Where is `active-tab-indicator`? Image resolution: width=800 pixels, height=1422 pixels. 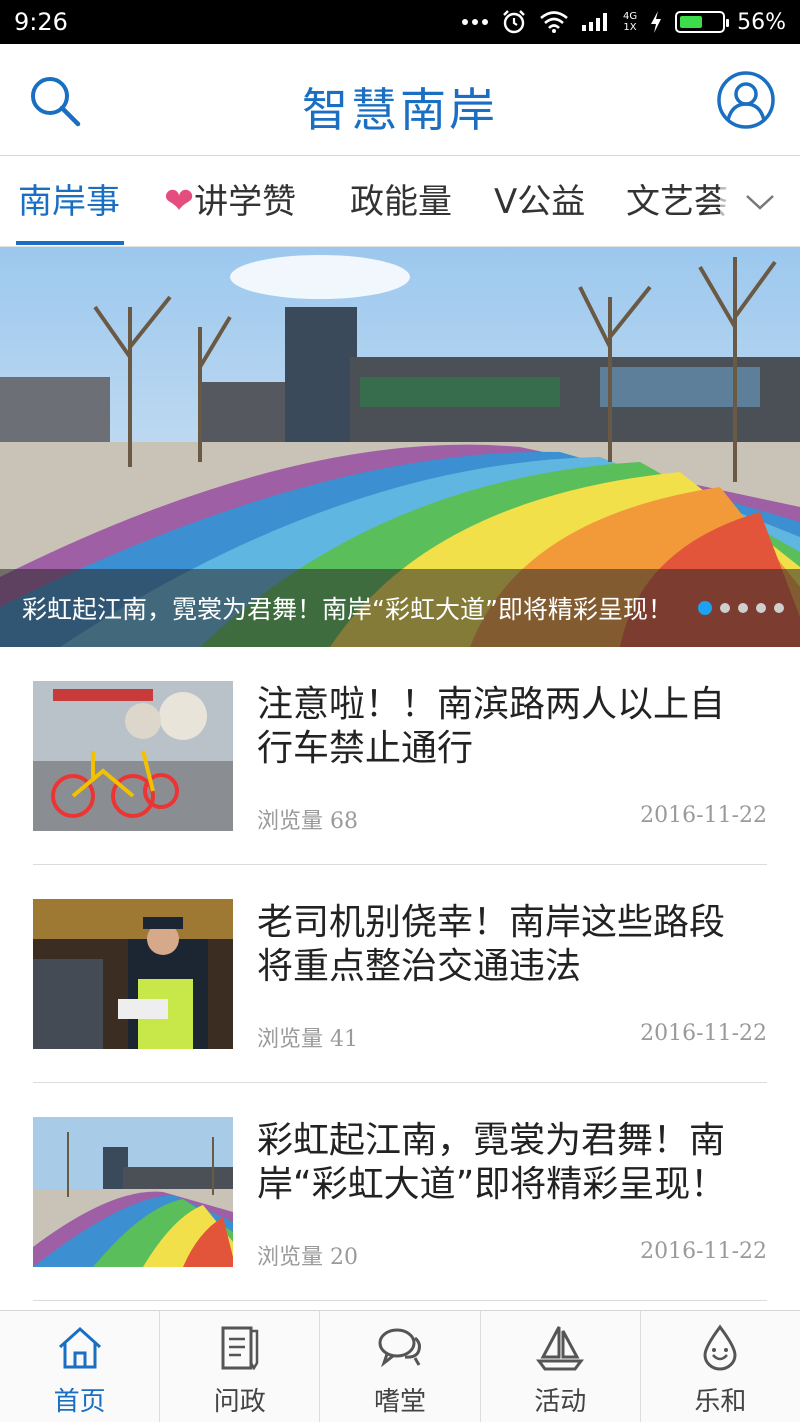 active-tab-indicator is located at coordinates (70, 243).